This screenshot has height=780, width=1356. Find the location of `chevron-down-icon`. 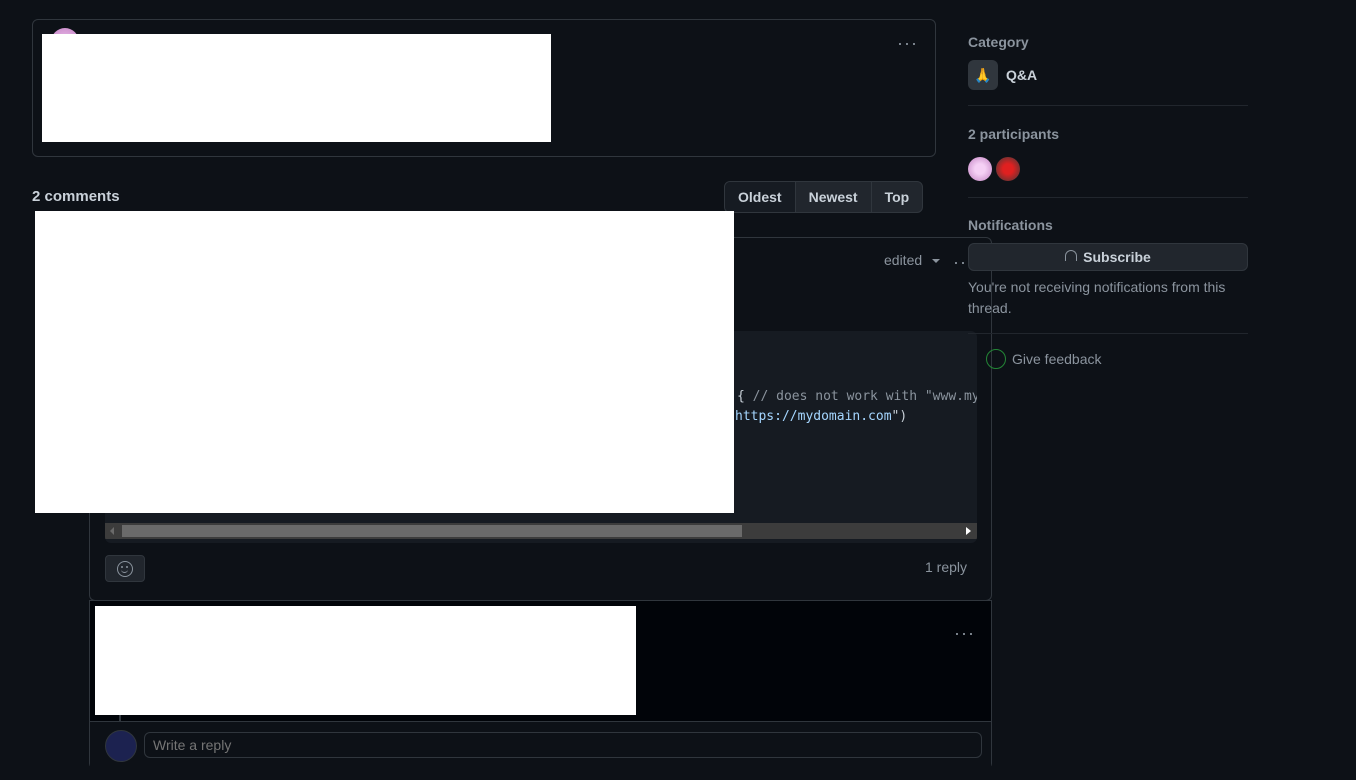

chevron-down-icon is located at coordinates (936, 261).